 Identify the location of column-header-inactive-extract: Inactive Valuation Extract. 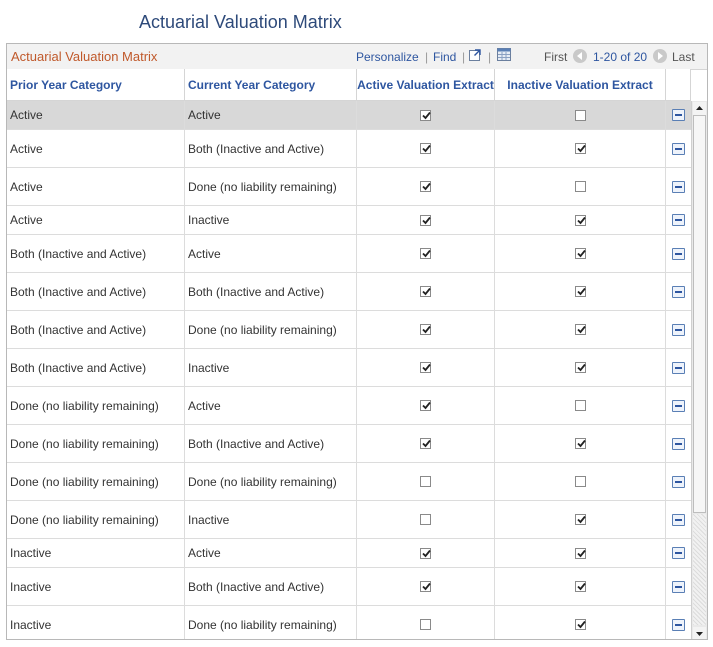
(580, 85).